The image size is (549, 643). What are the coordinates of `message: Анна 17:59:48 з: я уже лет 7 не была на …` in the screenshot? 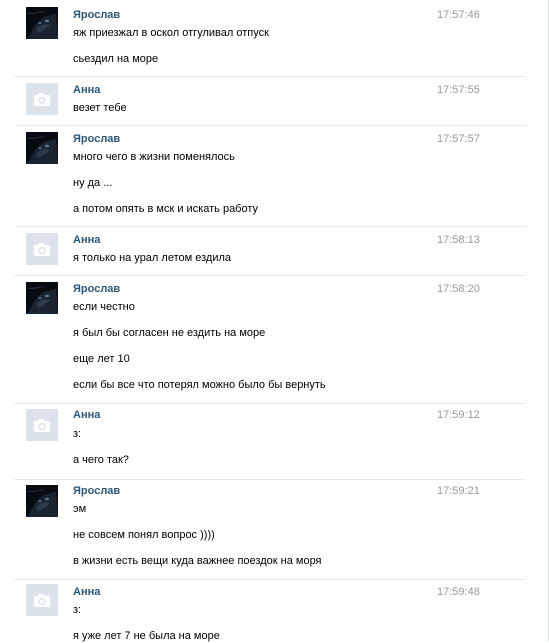 It's located at (274, 611).